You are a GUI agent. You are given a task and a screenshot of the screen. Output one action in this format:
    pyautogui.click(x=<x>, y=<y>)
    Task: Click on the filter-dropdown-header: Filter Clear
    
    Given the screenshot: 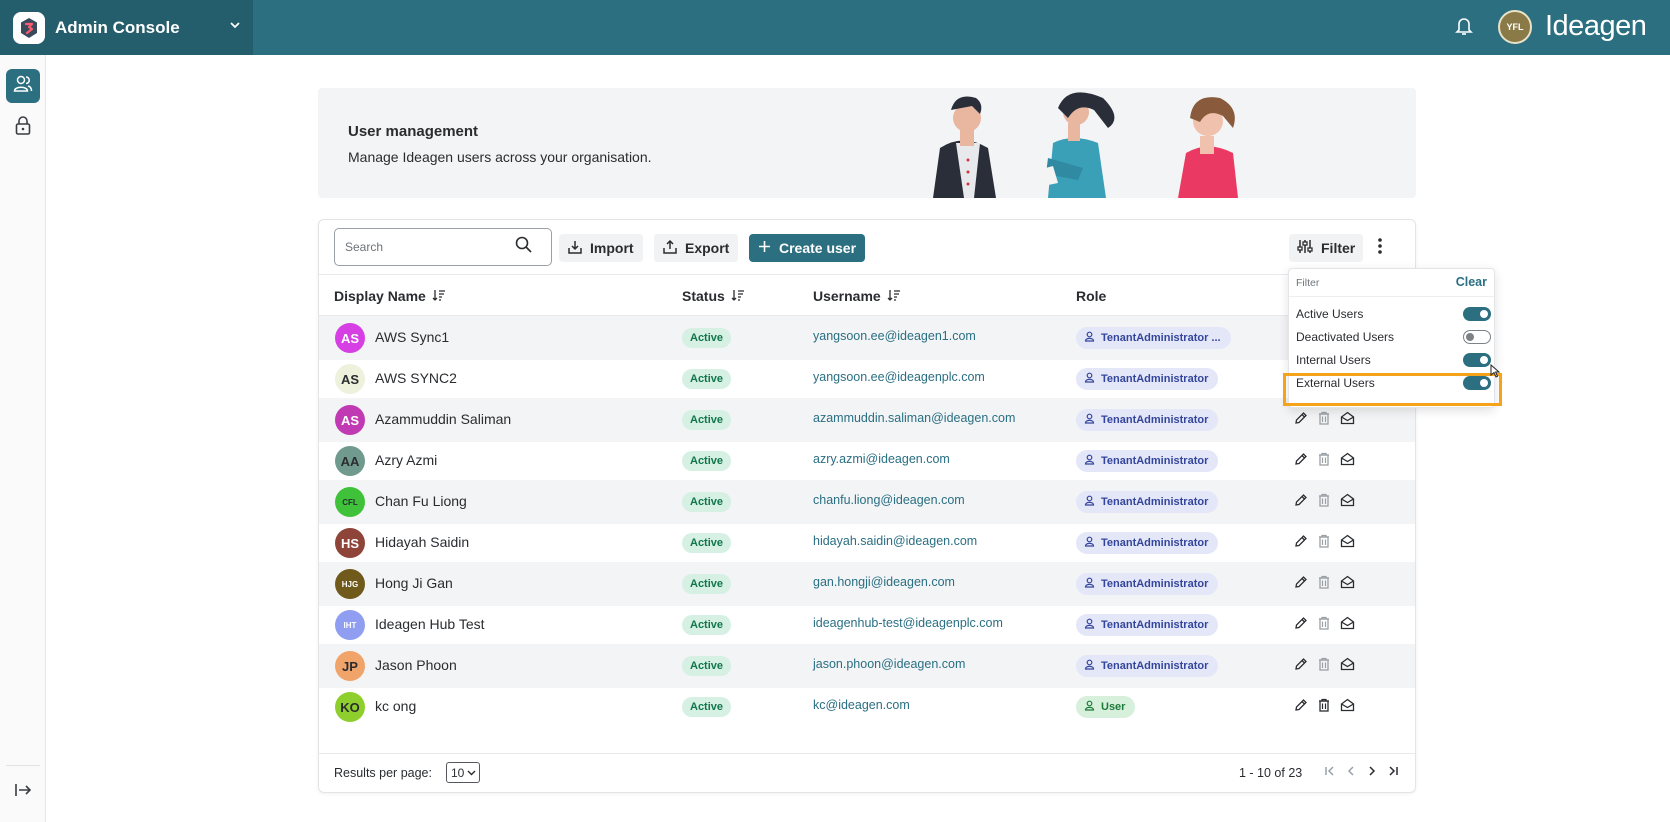 What is the action you would take?
    pyautogui.click(x=1391, y=283)
    